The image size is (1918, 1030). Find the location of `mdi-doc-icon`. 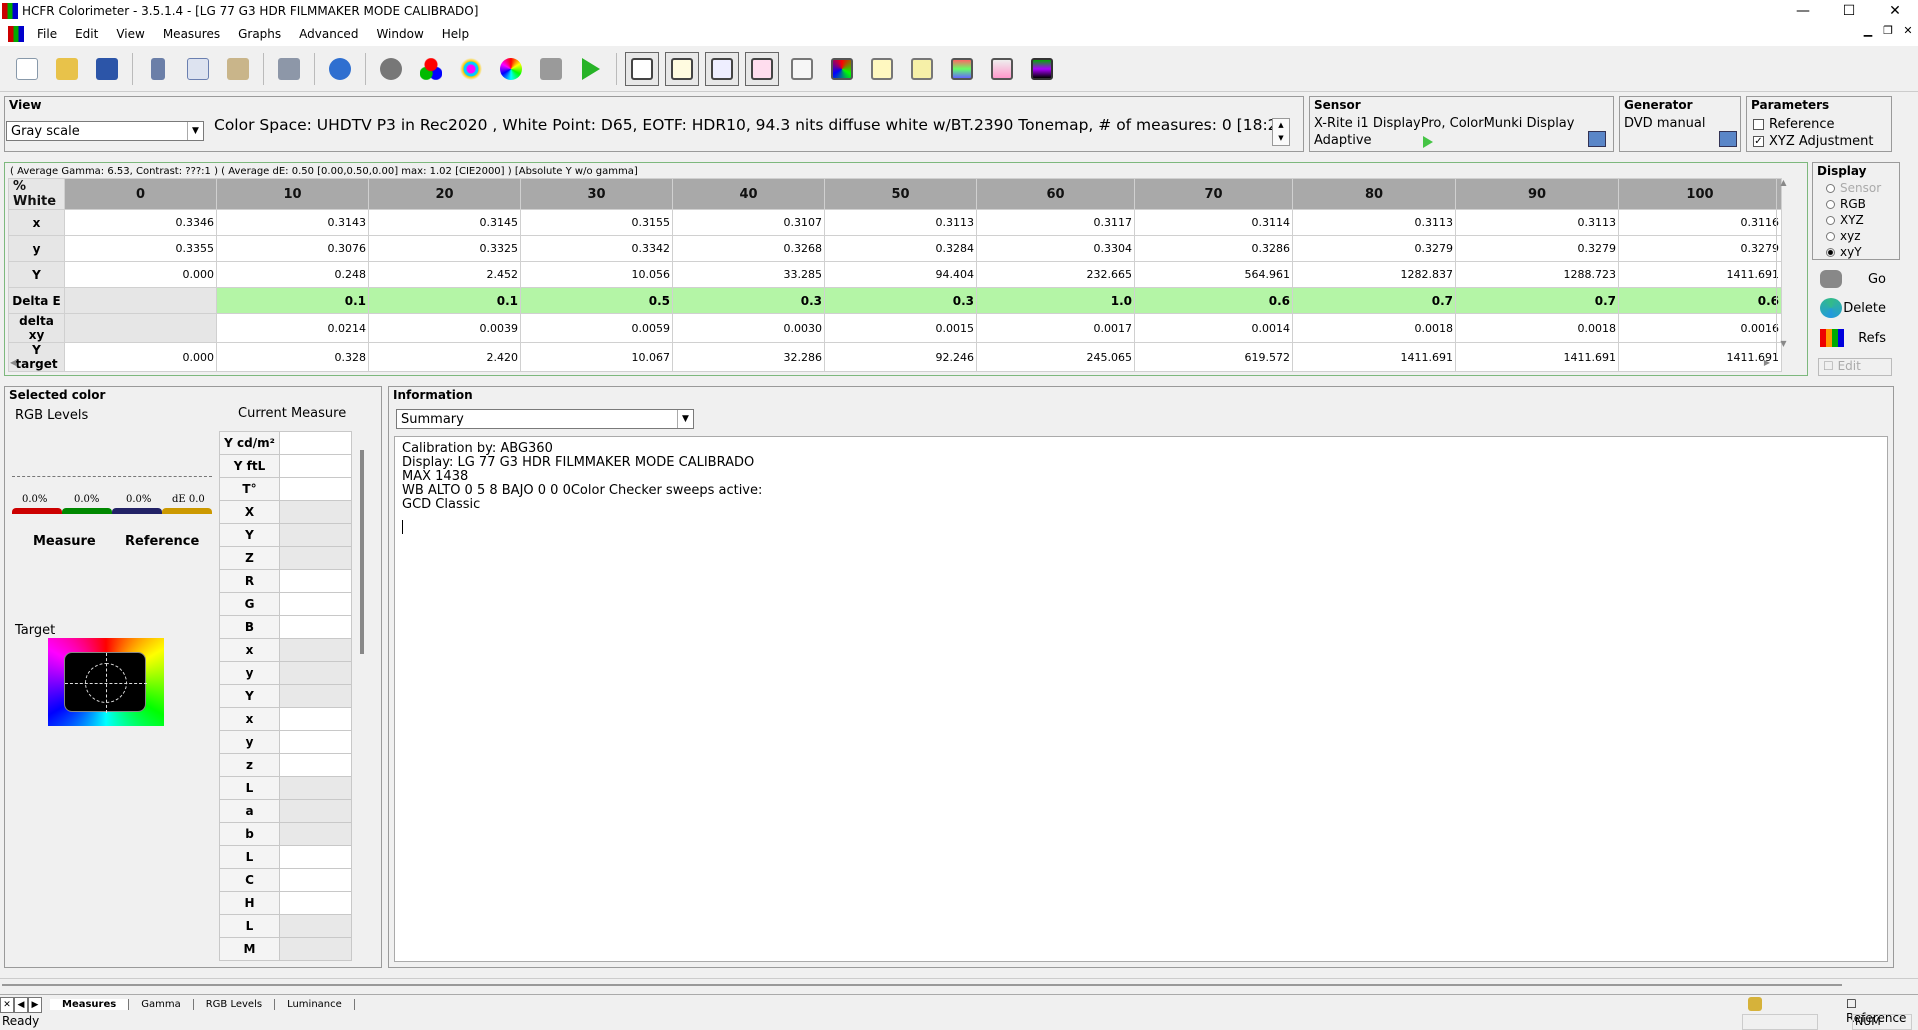

mdi-doc-icon is located at coordinates (16, 34).